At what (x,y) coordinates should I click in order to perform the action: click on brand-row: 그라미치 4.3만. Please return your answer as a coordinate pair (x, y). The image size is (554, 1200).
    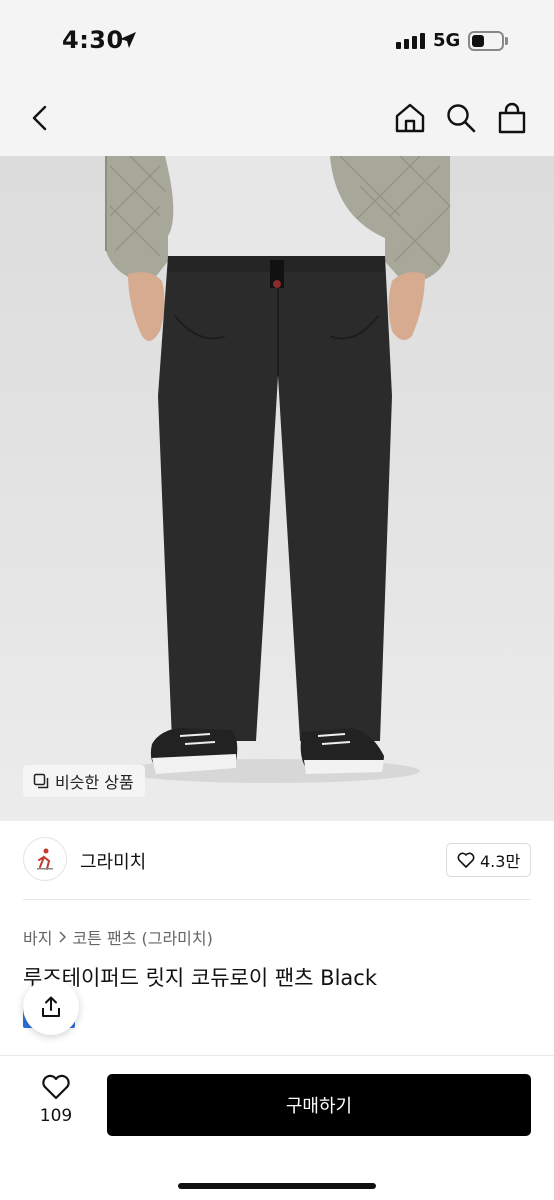
    Looking at the image, I should click on (277, 861).